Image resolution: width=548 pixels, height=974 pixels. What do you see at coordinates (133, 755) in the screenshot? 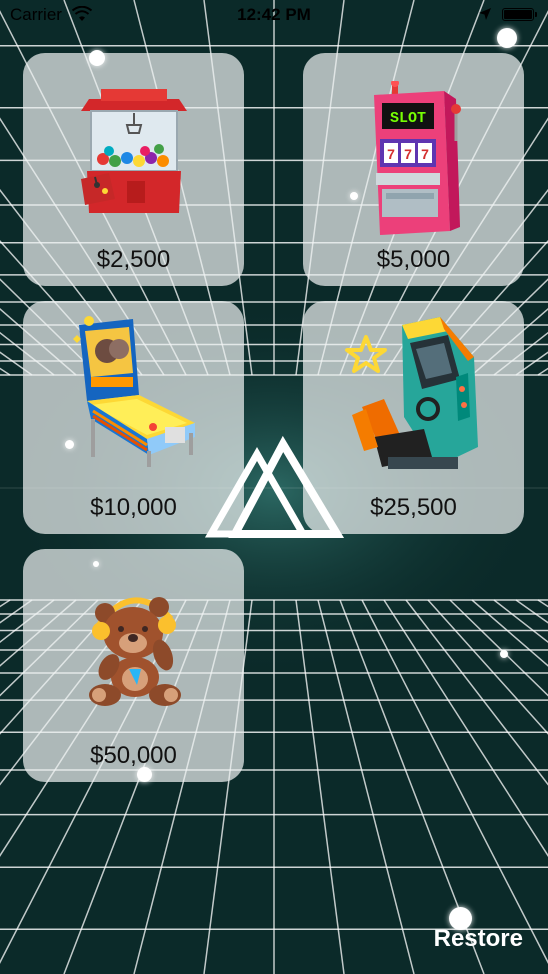
I see `product-price: $50,000` at bounding box center [133, 755].